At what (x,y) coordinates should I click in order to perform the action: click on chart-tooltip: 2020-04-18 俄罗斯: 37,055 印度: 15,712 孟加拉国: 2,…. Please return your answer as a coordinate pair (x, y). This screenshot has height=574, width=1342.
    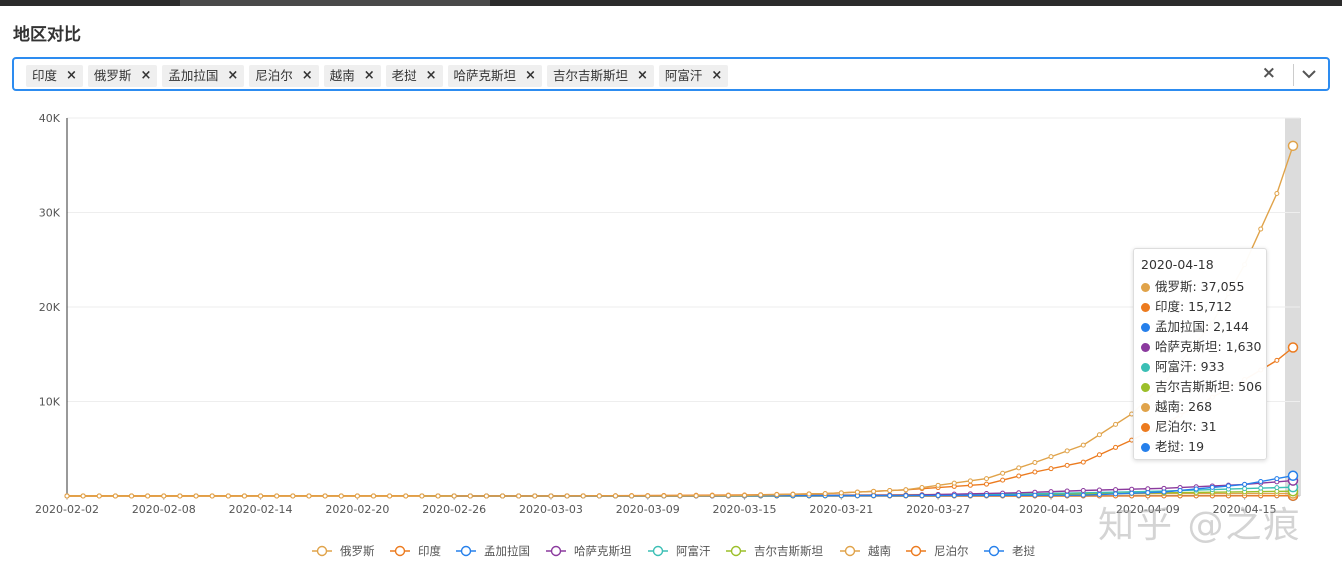
    Looking at the image, I should click on (1200, 354).